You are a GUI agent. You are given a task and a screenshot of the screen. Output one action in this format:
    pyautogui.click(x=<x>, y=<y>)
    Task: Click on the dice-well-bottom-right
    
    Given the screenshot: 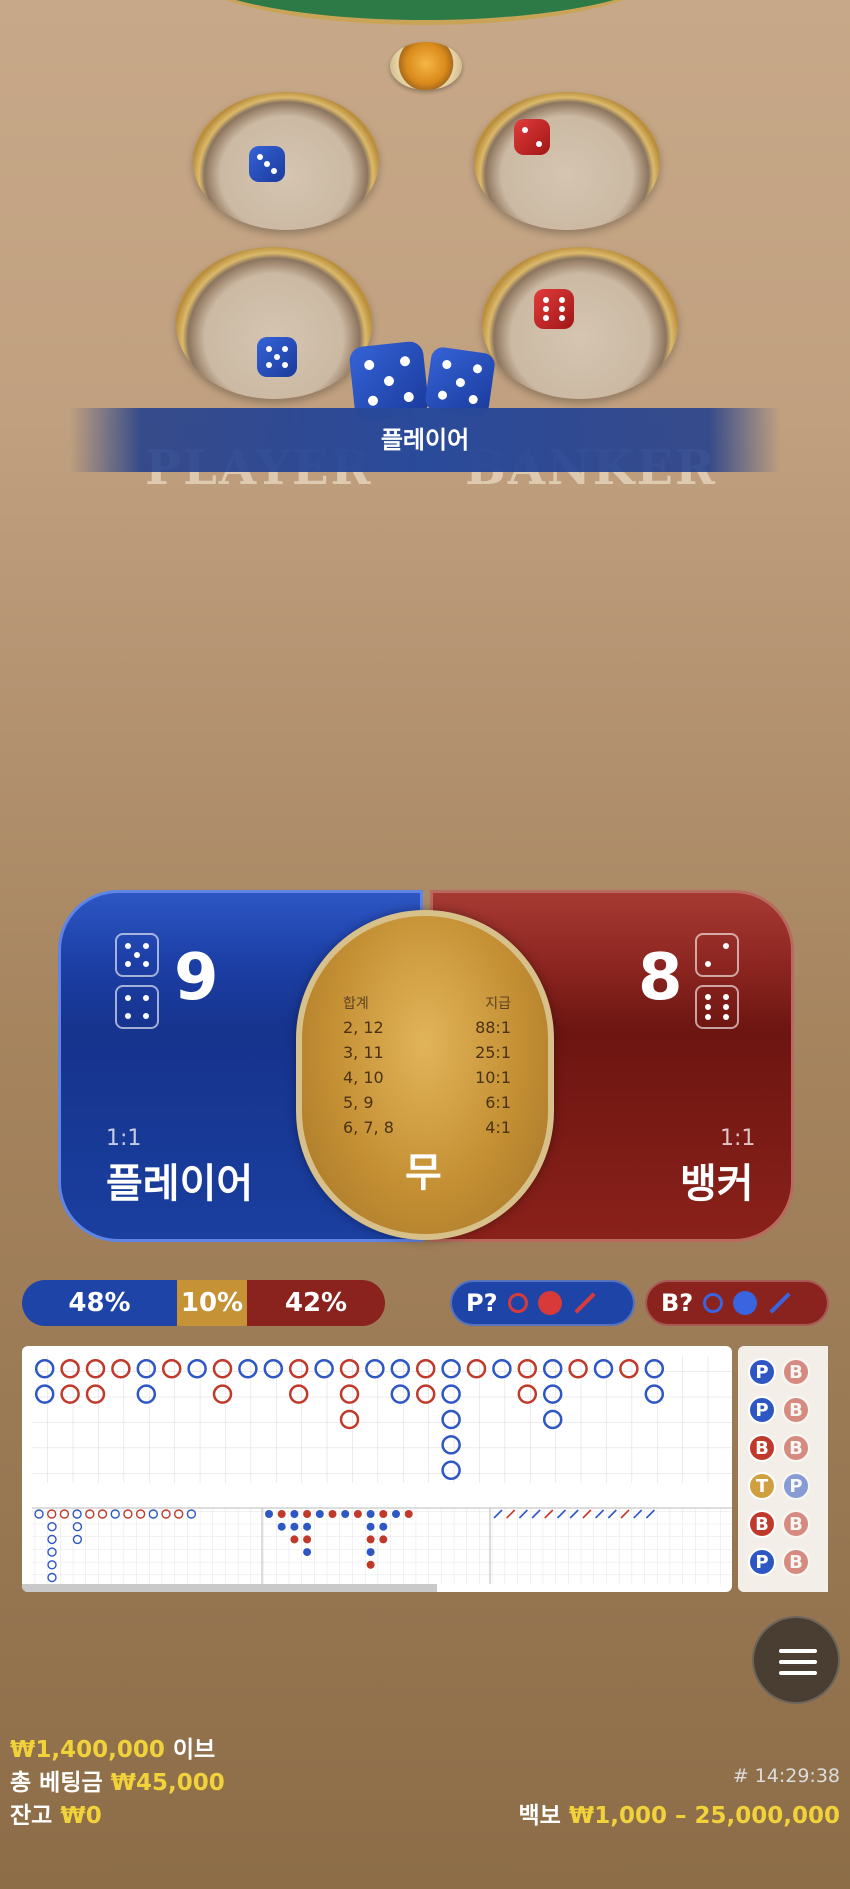 What is the action you would take?
    pyautogui.click(x=580, y=323)
    